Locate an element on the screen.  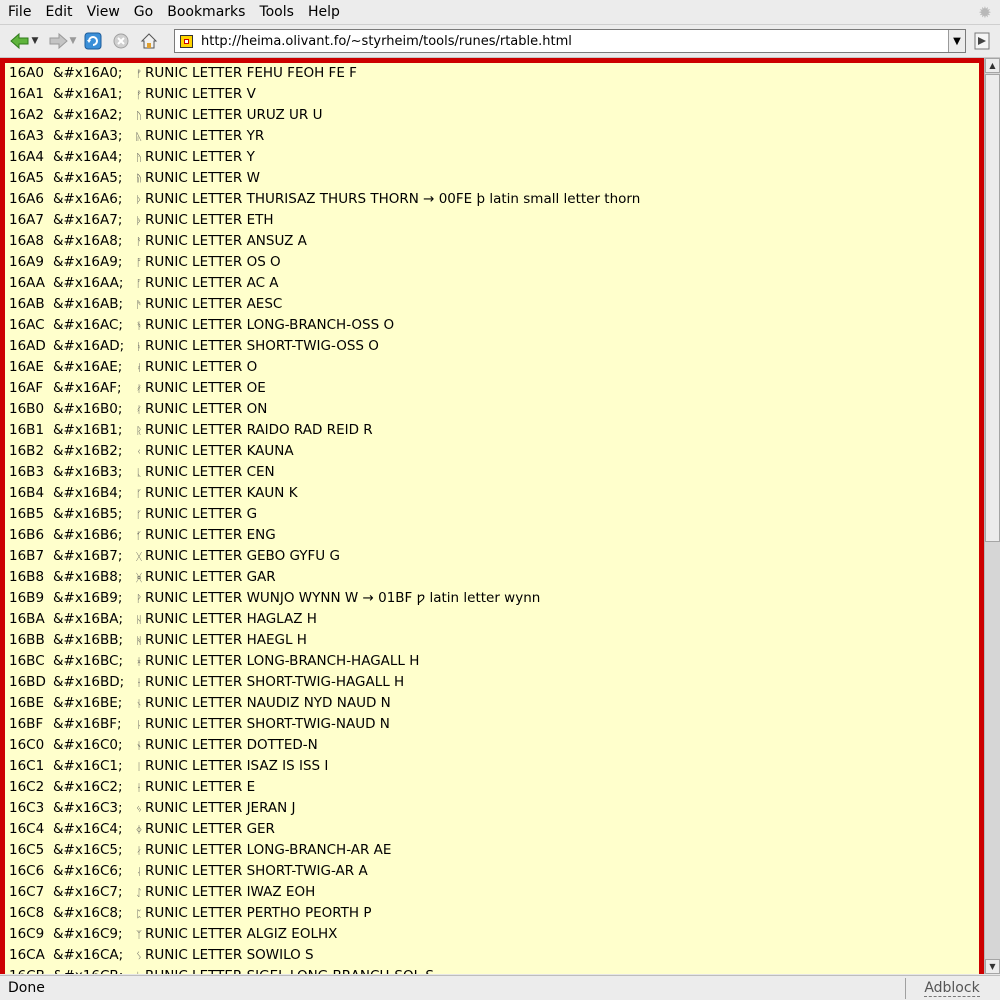
row-name: RUNIC LETTER V is located at coordinates (200, 94).